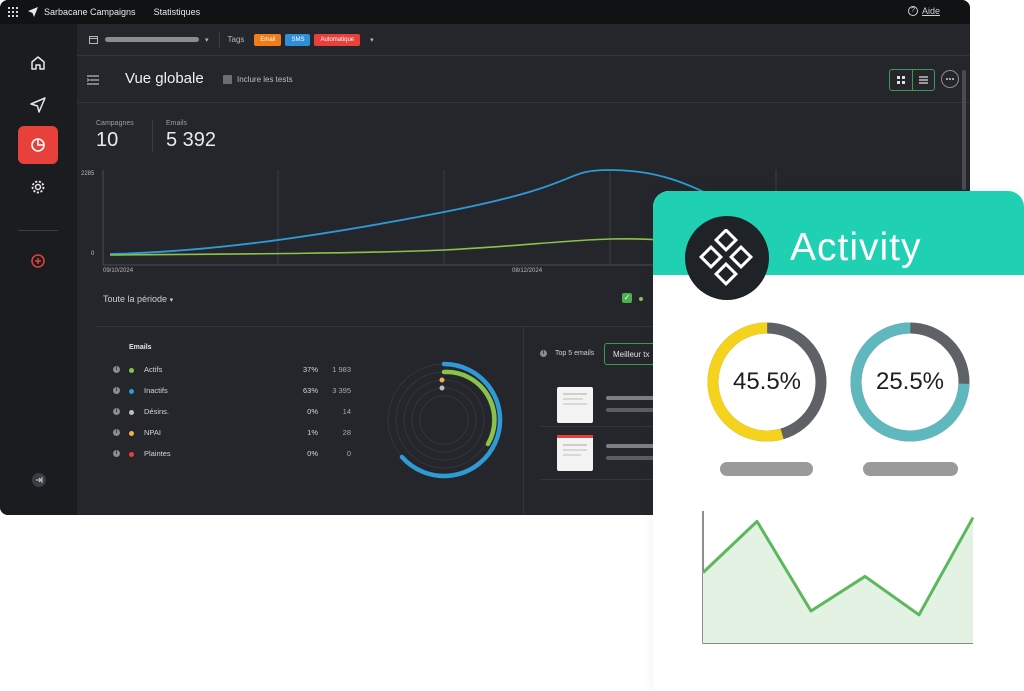 This screenshot has width=1024, height=691. Describe the element at coordinates (950, 79) in the screenshot. I see `more-options-button` at that location.